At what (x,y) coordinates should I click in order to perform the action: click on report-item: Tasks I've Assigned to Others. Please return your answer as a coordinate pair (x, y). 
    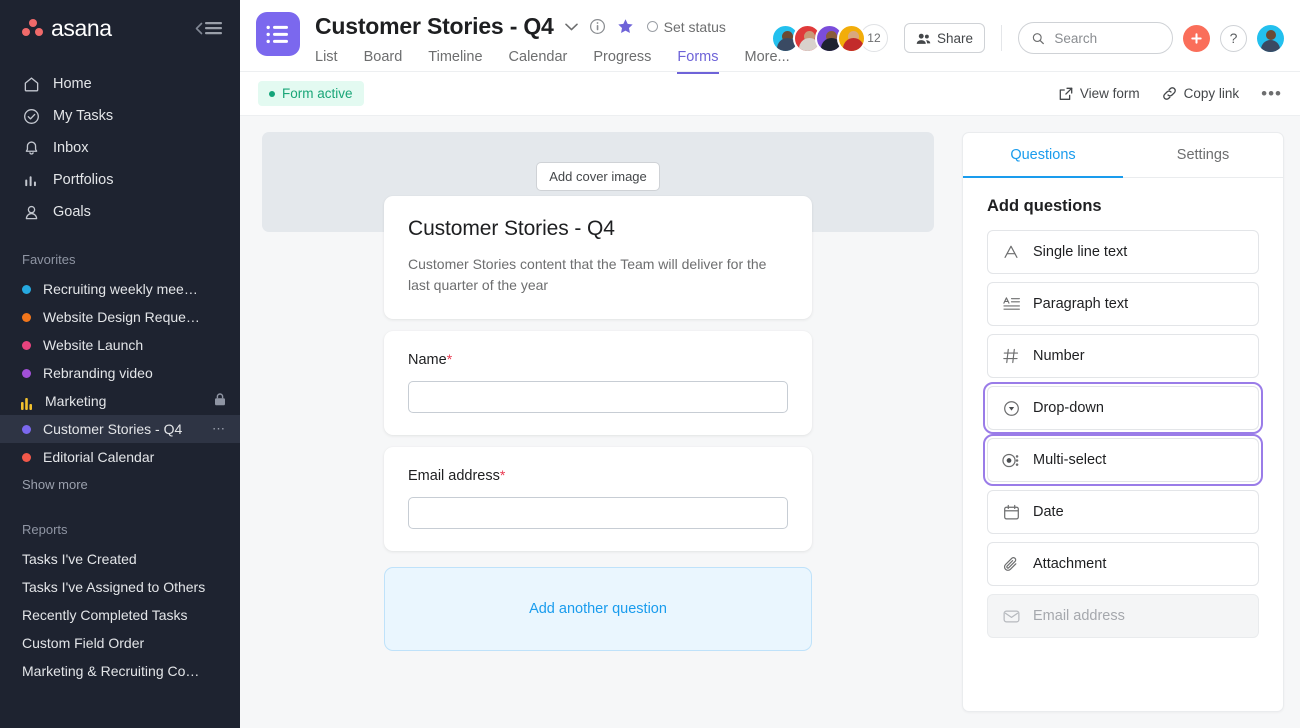
    Looking at the image, I should click on (120, 587).